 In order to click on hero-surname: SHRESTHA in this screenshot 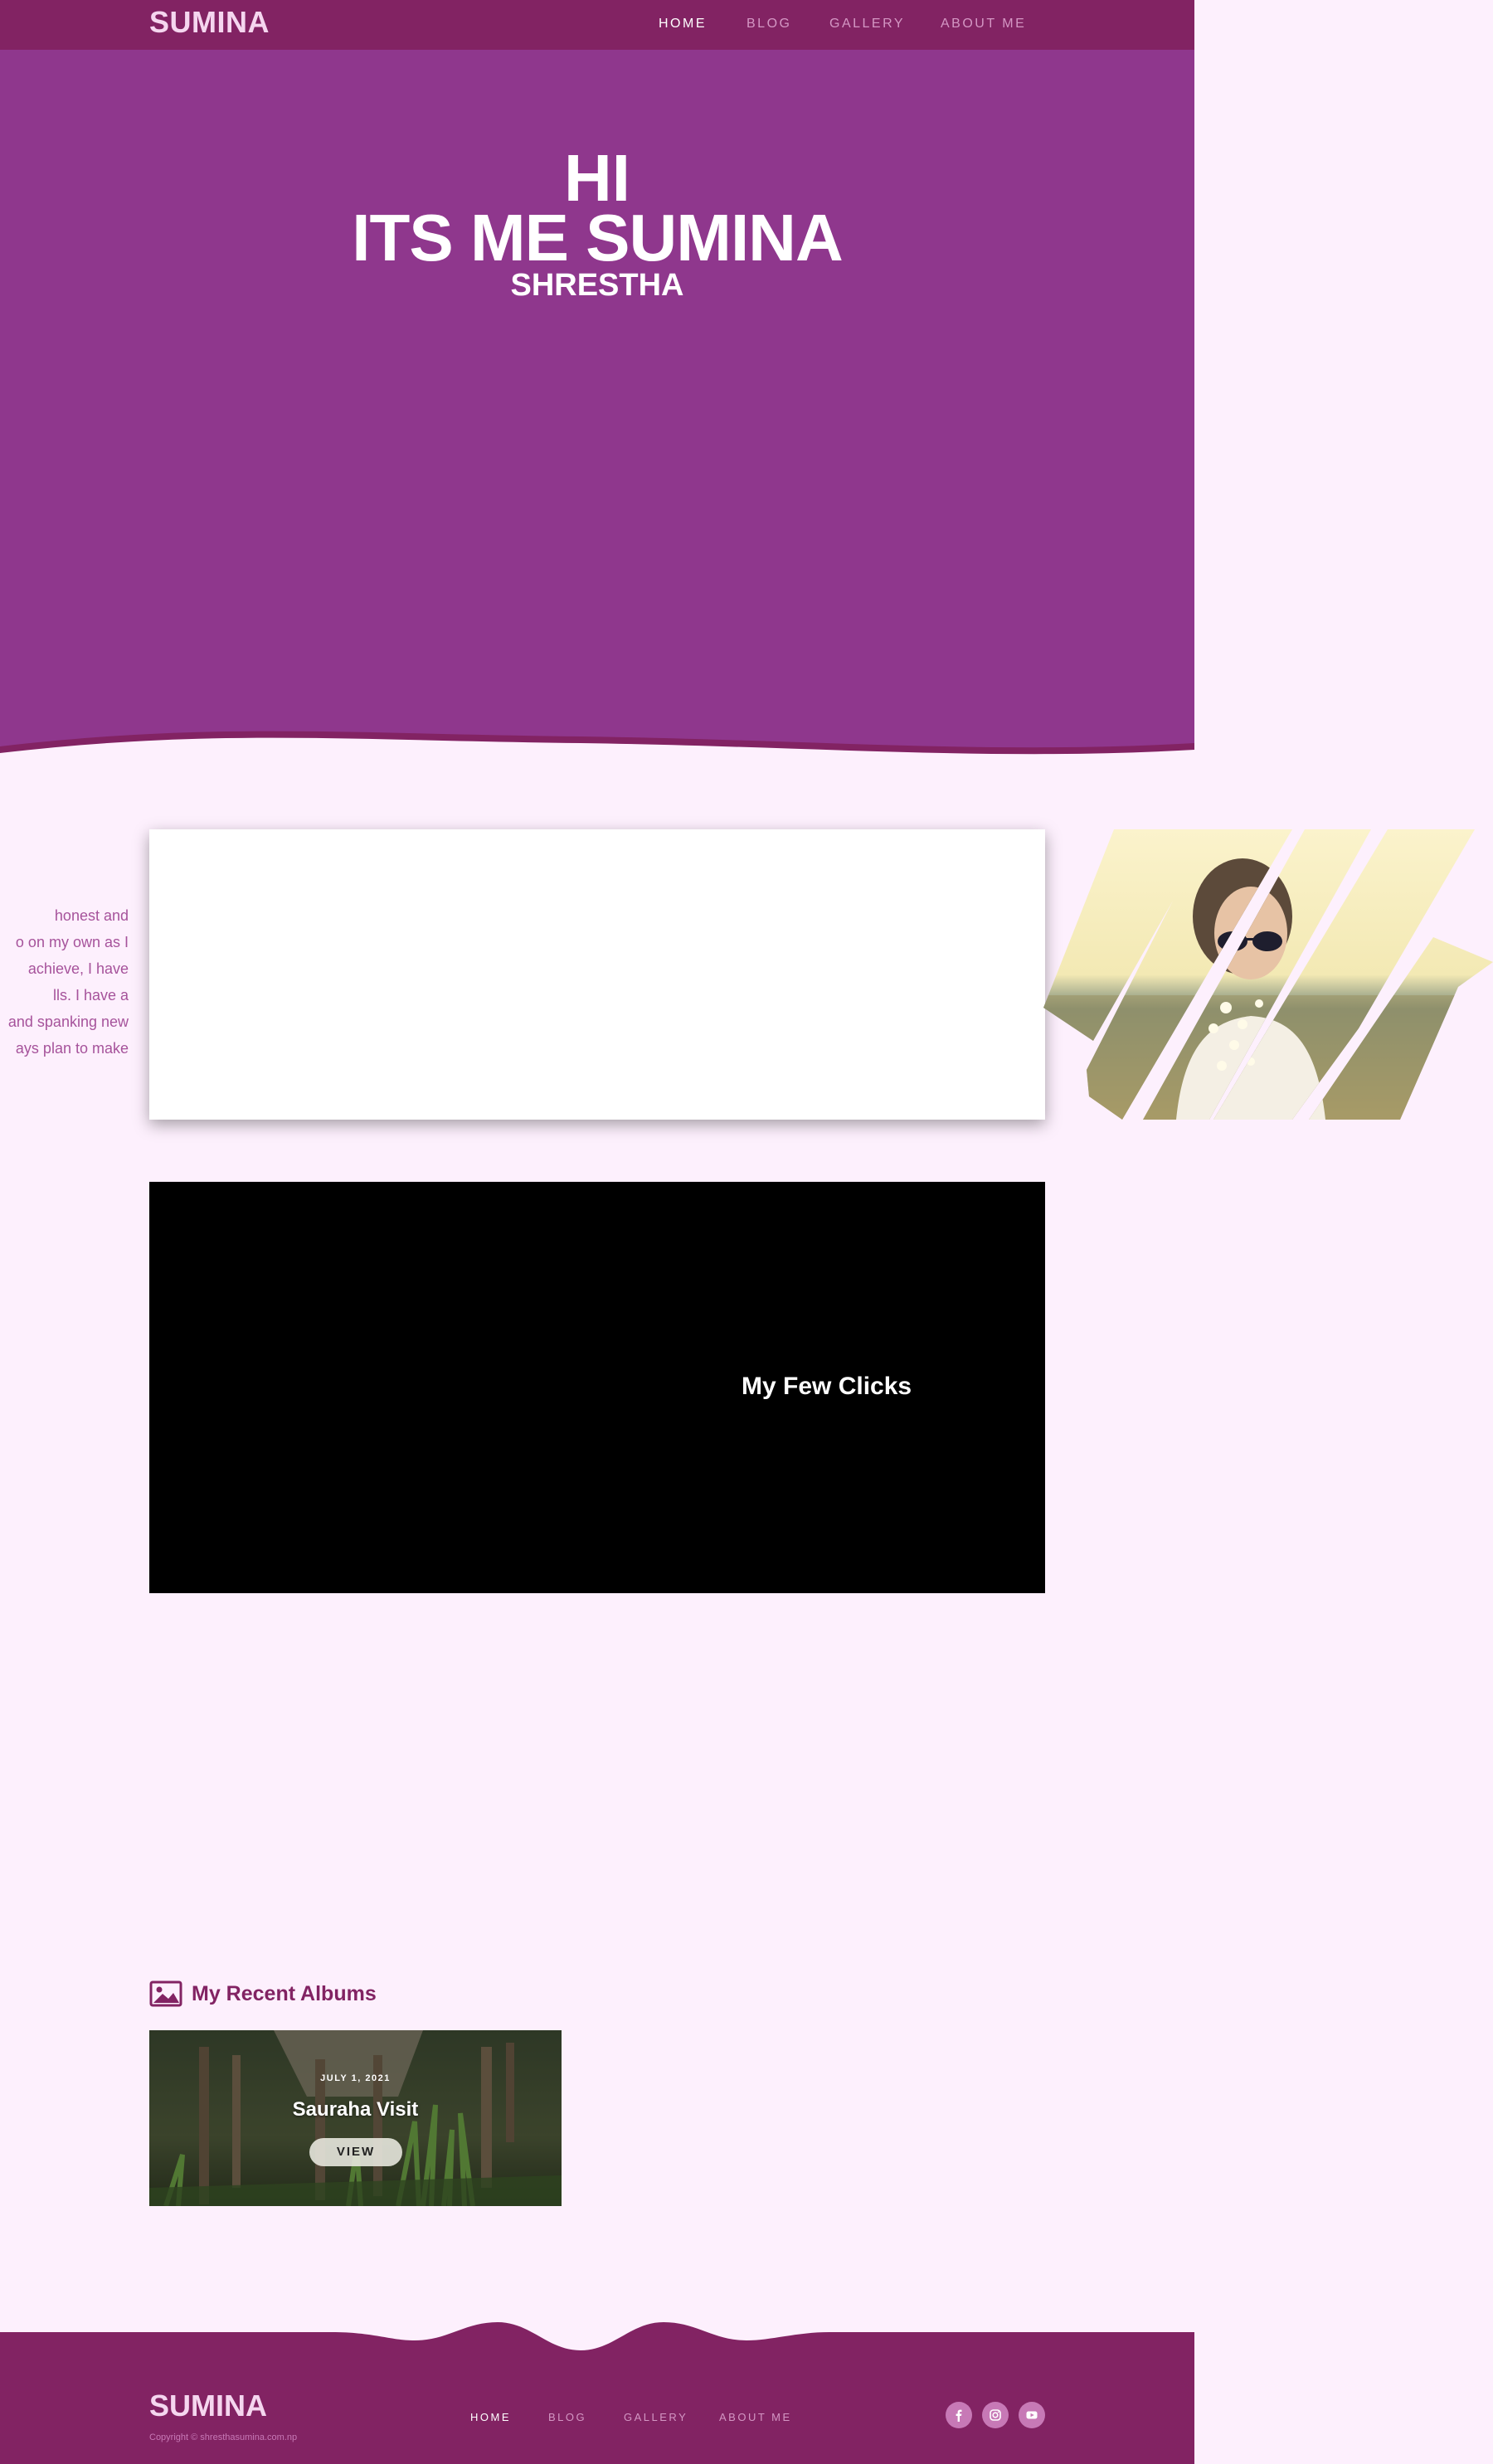, I will do `click(597, 286)`.